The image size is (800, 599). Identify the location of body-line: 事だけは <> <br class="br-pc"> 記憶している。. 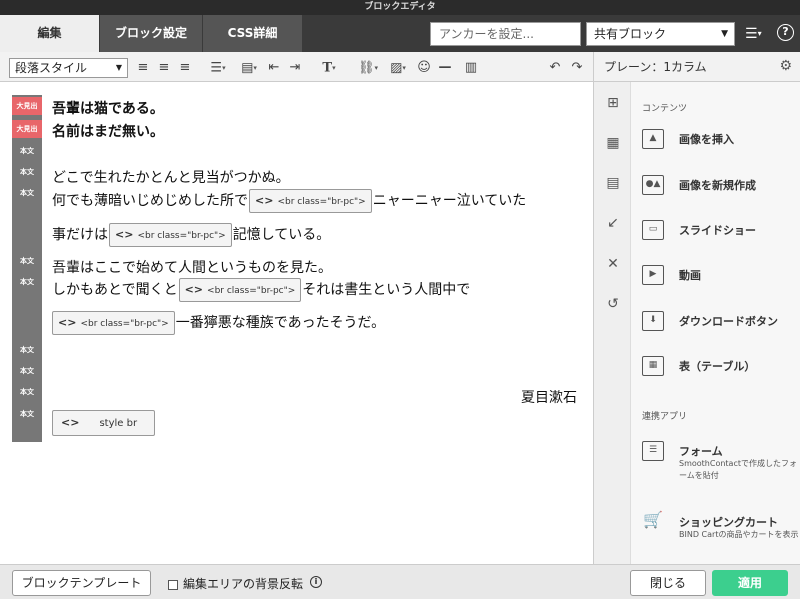
(191, 235).